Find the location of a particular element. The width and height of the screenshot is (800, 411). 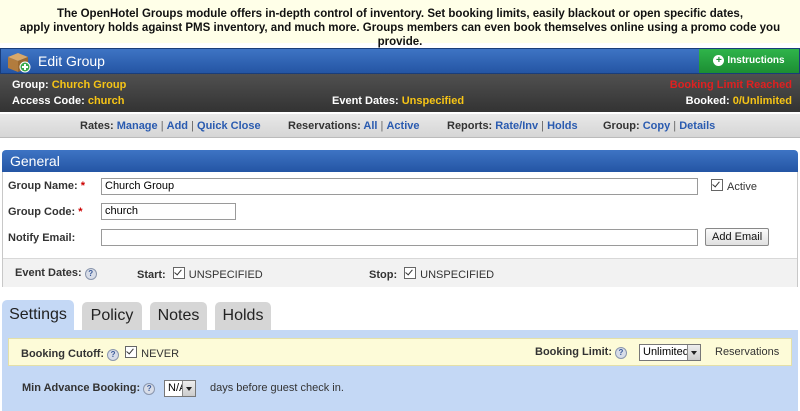

min-advance-label-group: Min Advance Booking:? is located at coordinates (90, 388).